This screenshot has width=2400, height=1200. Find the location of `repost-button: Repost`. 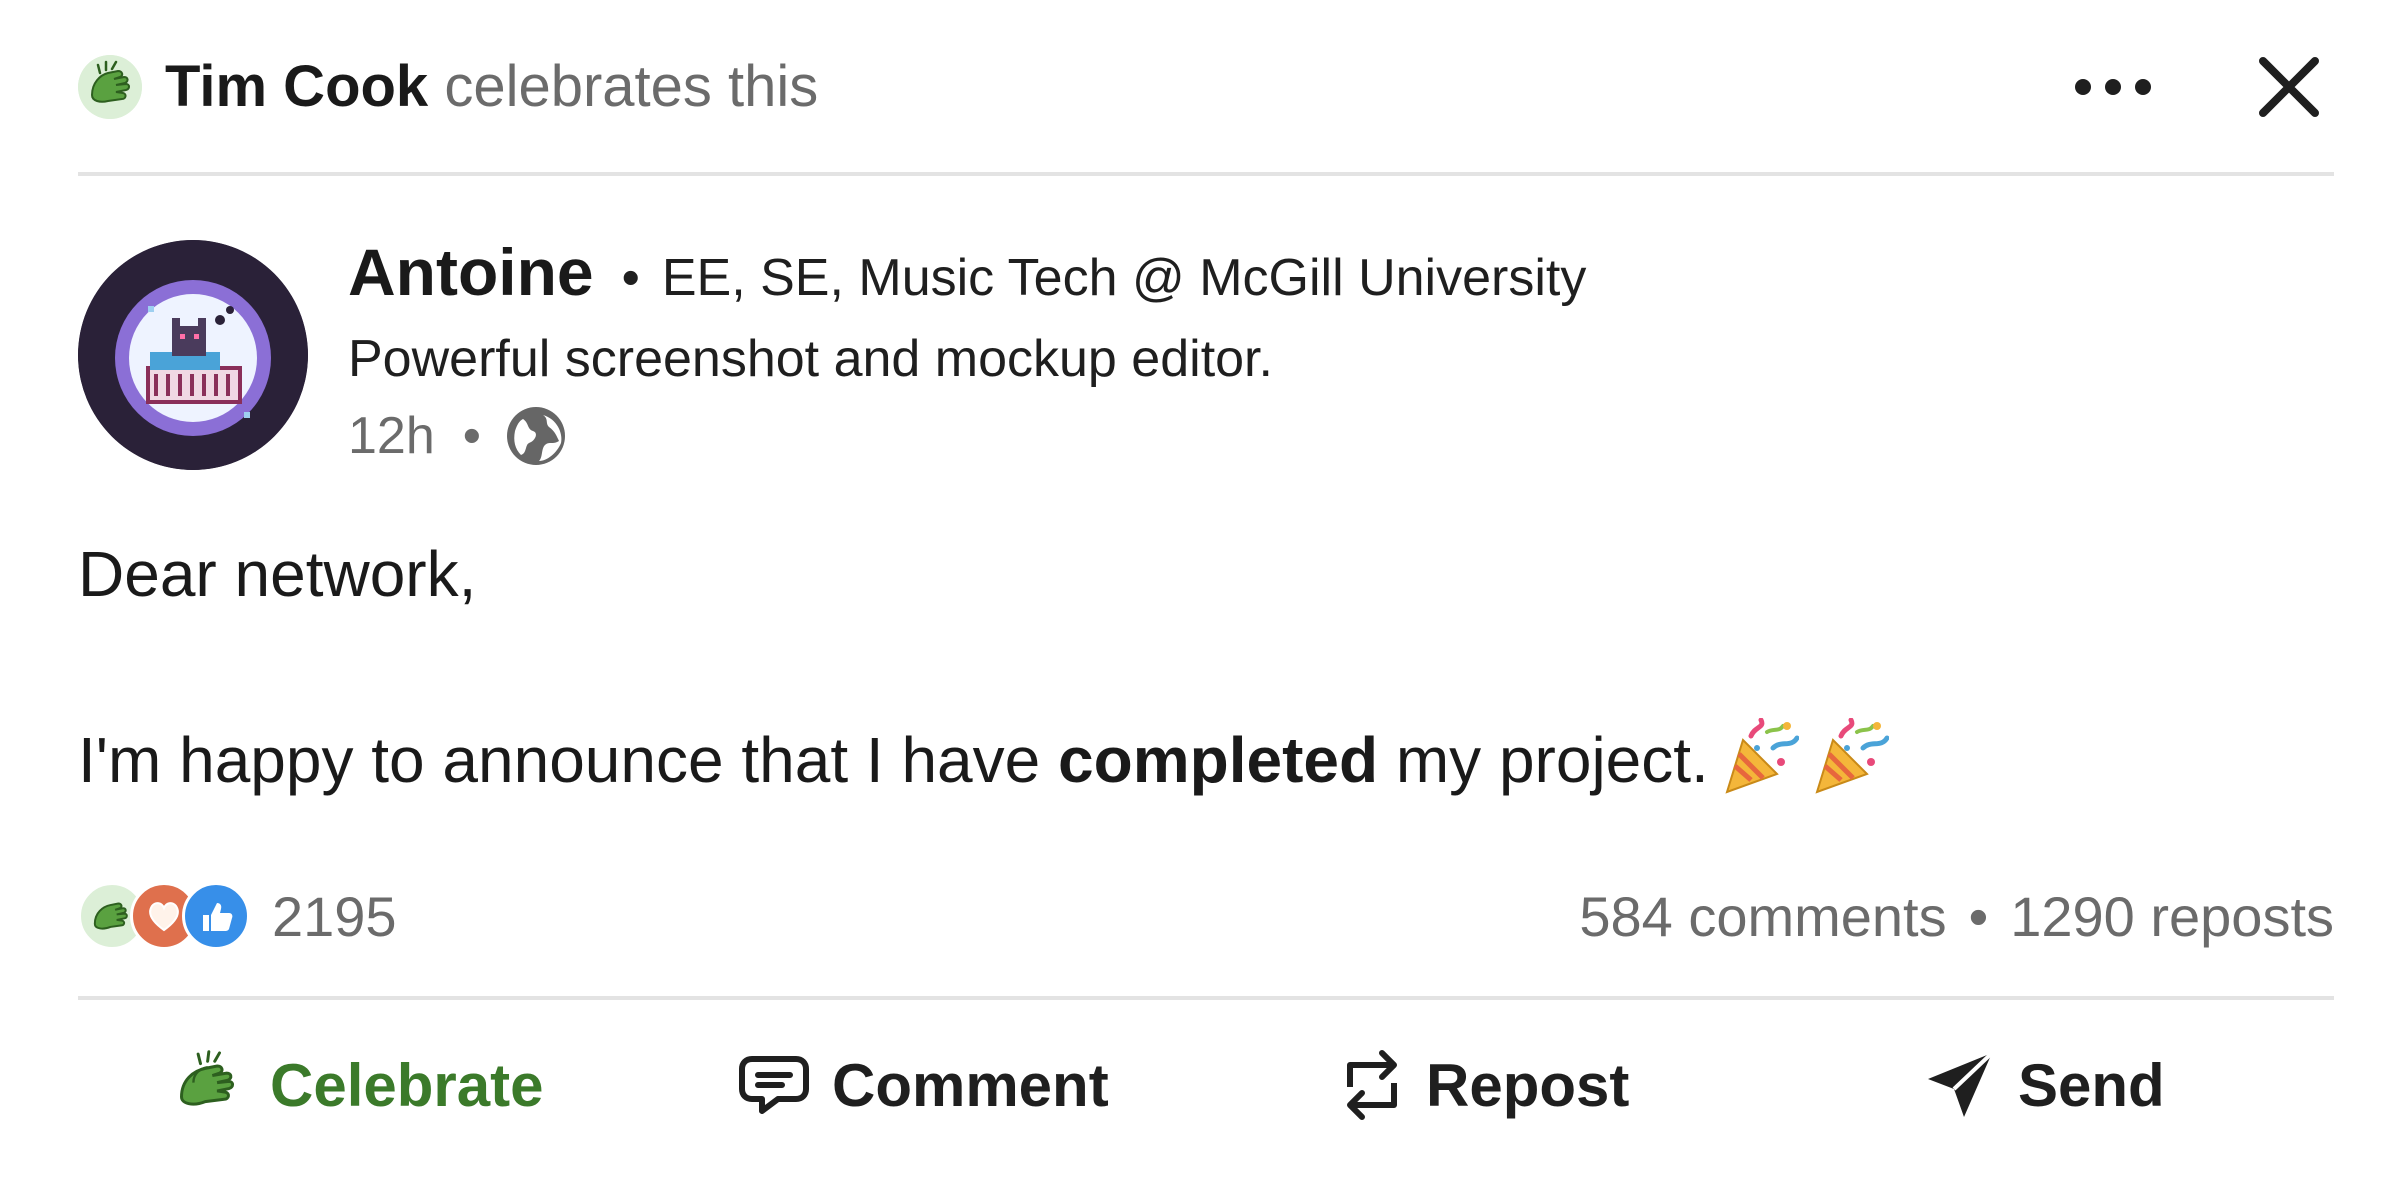

repost-button: Repost is located at coordinates (1484, 1085).